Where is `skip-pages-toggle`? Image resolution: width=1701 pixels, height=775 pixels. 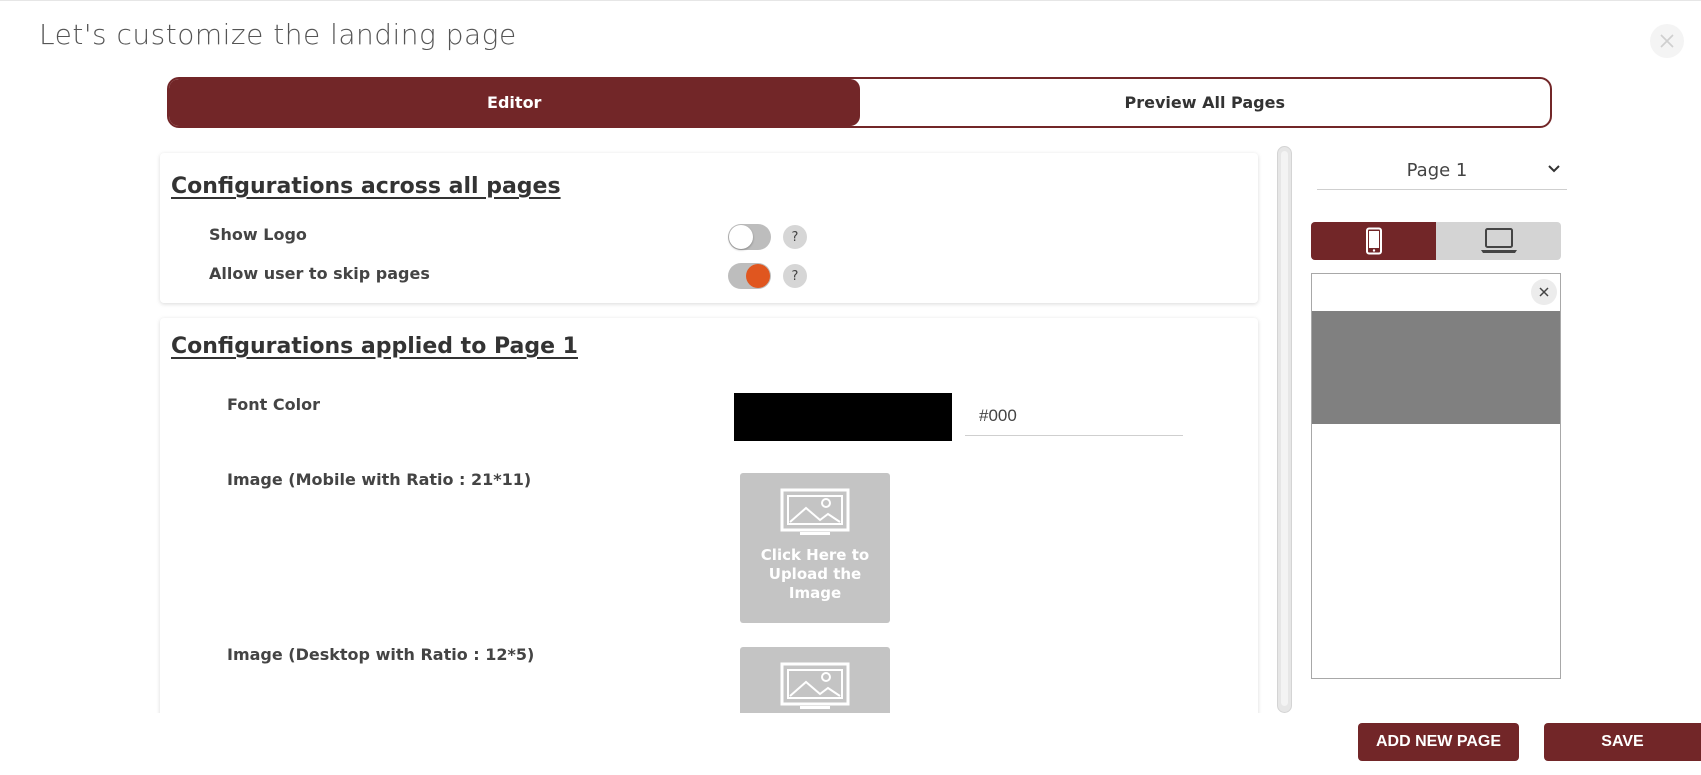 skip-pages-toggle is located at coordinates (749, 276).